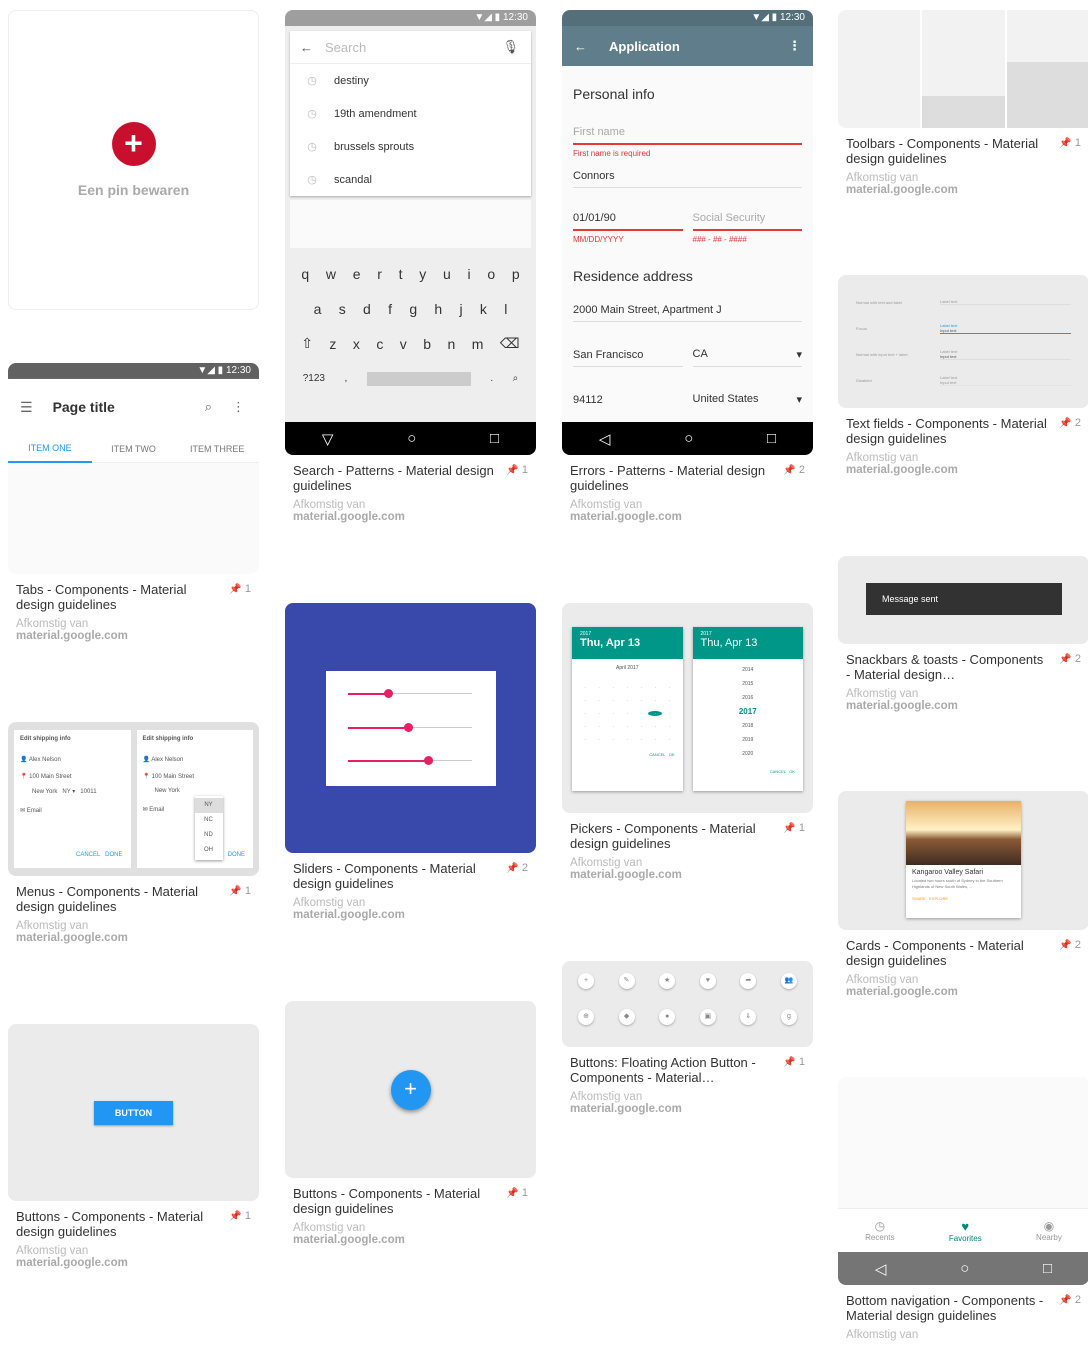 The width and height of the screenshot is (1088, 1354). What do you see at coordinates (586, 1017) in the screenshot?
I see `target-icon: ⊕` at bounding box center [586, 1017].